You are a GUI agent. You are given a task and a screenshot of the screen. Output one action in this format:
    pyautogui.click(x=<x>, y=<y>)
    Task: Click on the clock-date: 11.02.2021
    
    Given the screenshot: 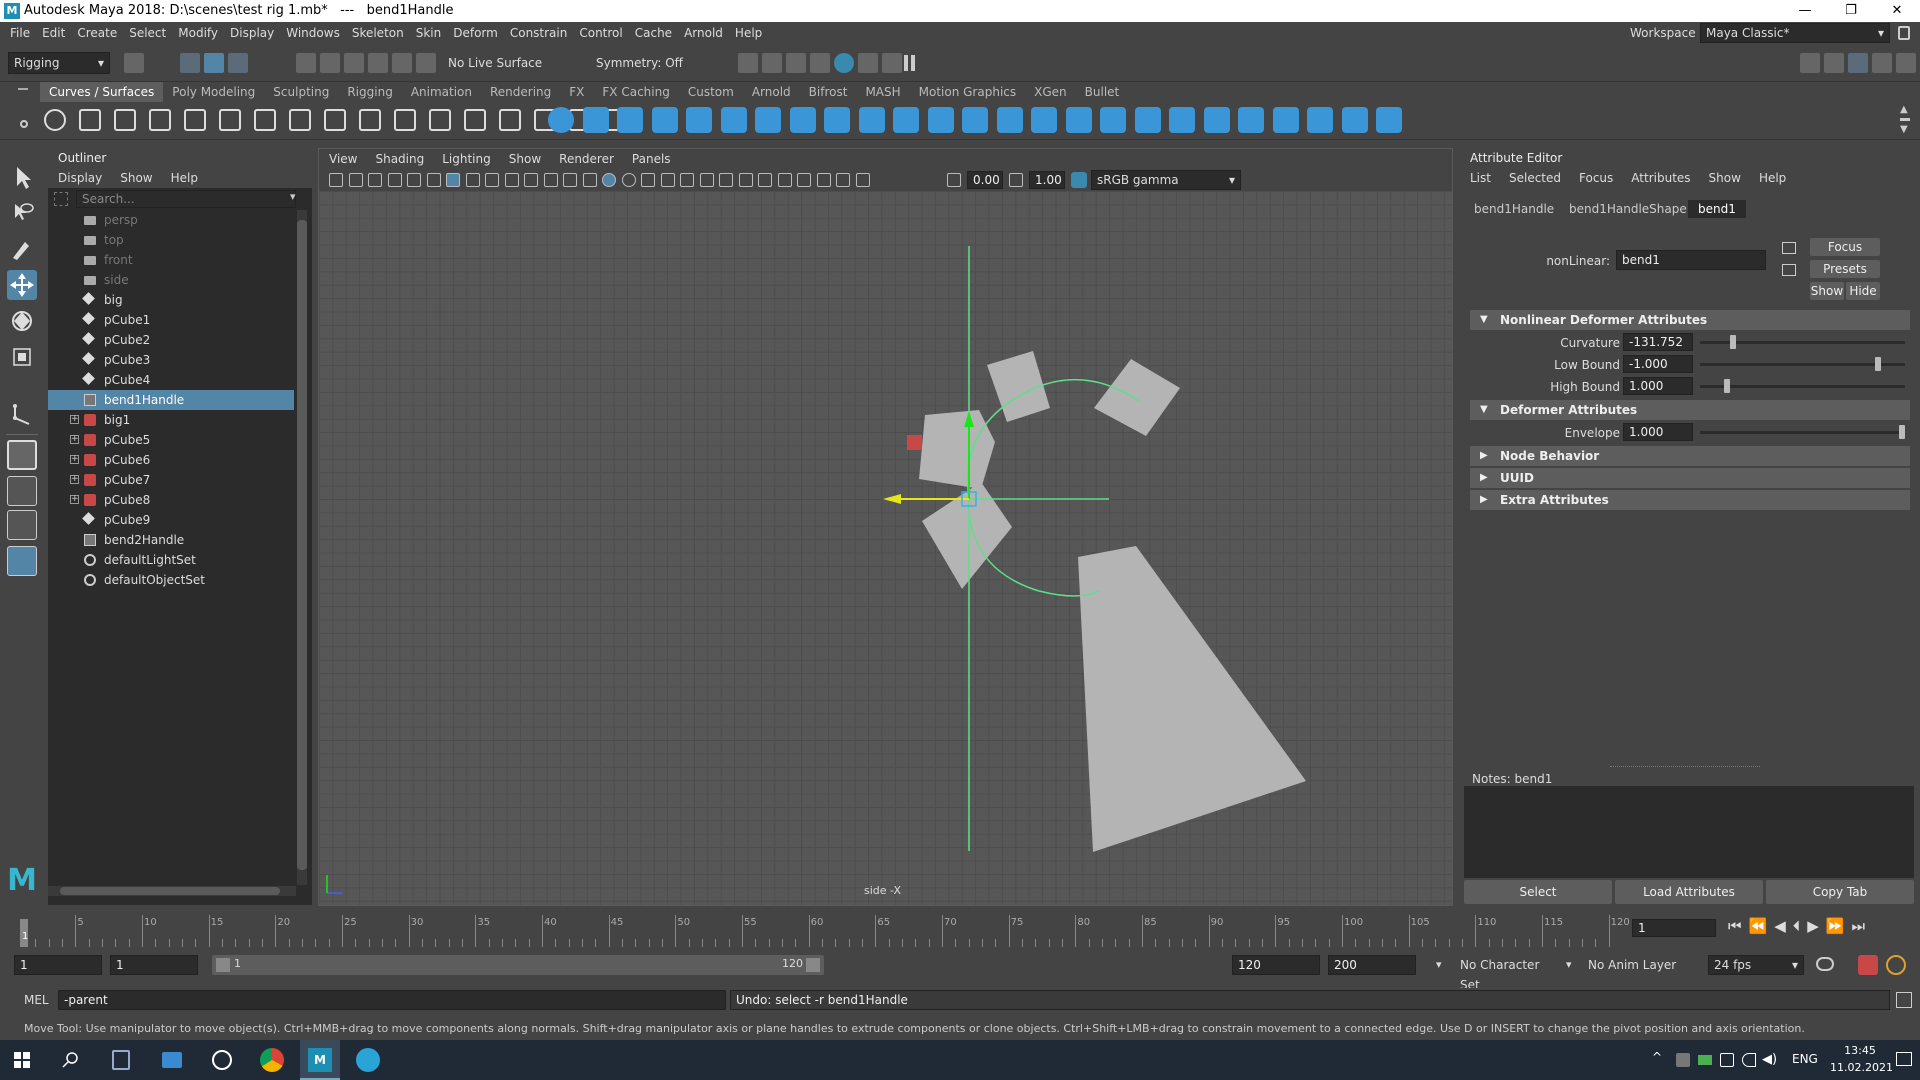 What is the action you would take?
    pyautogui.click(x=1861, y=1067)
    